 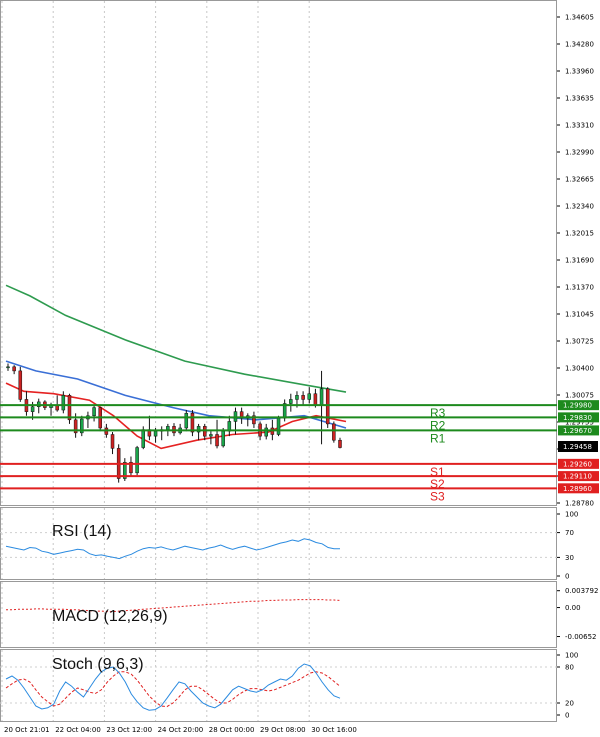 I want to click on level-value: 1.29670, so click(x=577, y=431).